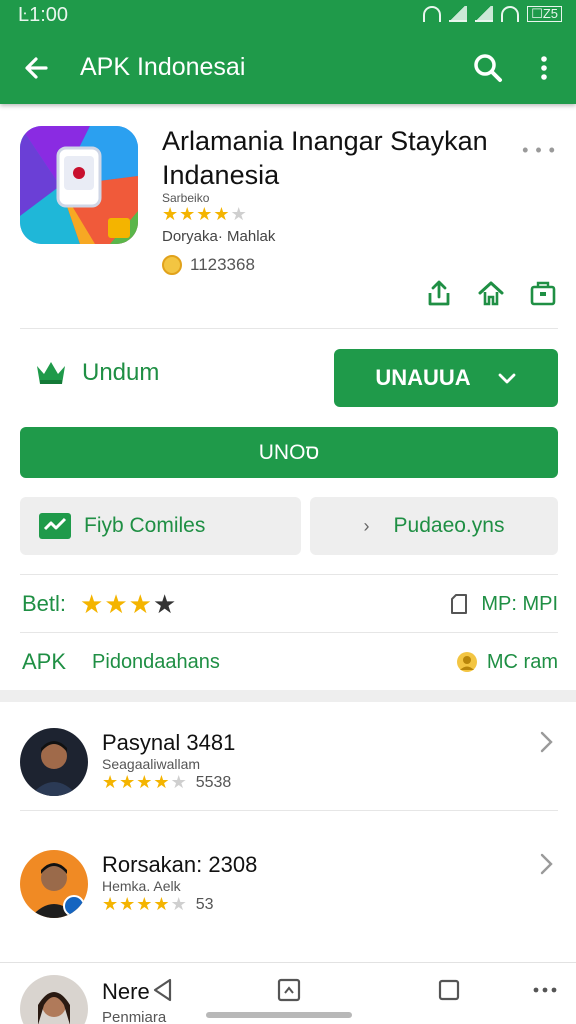 Image resolution: width=576 pixels, height=1024 pixels. What do you see at coordinates (165, 603) in the screenshot?
I see `star-outline-icon: ★` at bounding box center [165, 603].